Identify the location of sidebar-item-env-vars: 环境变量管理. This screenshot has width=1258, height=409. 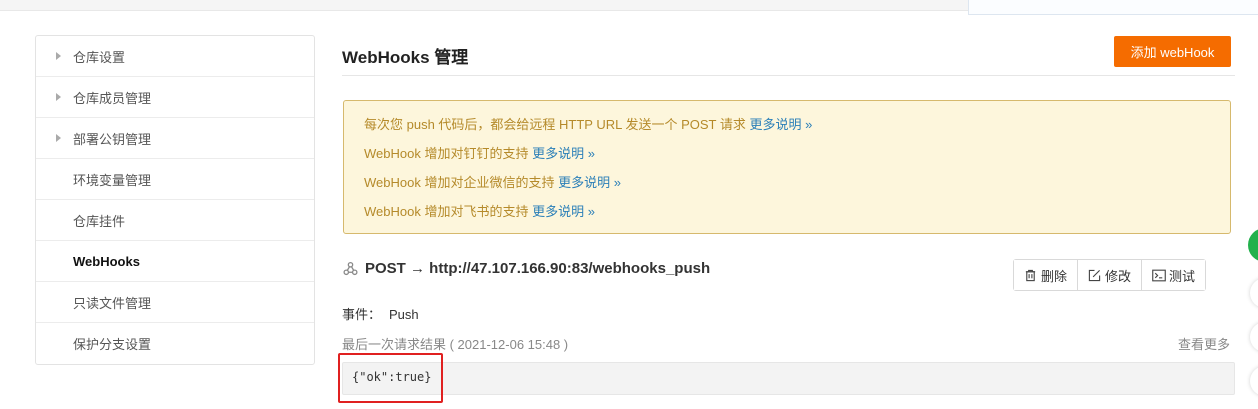
(175, 179).